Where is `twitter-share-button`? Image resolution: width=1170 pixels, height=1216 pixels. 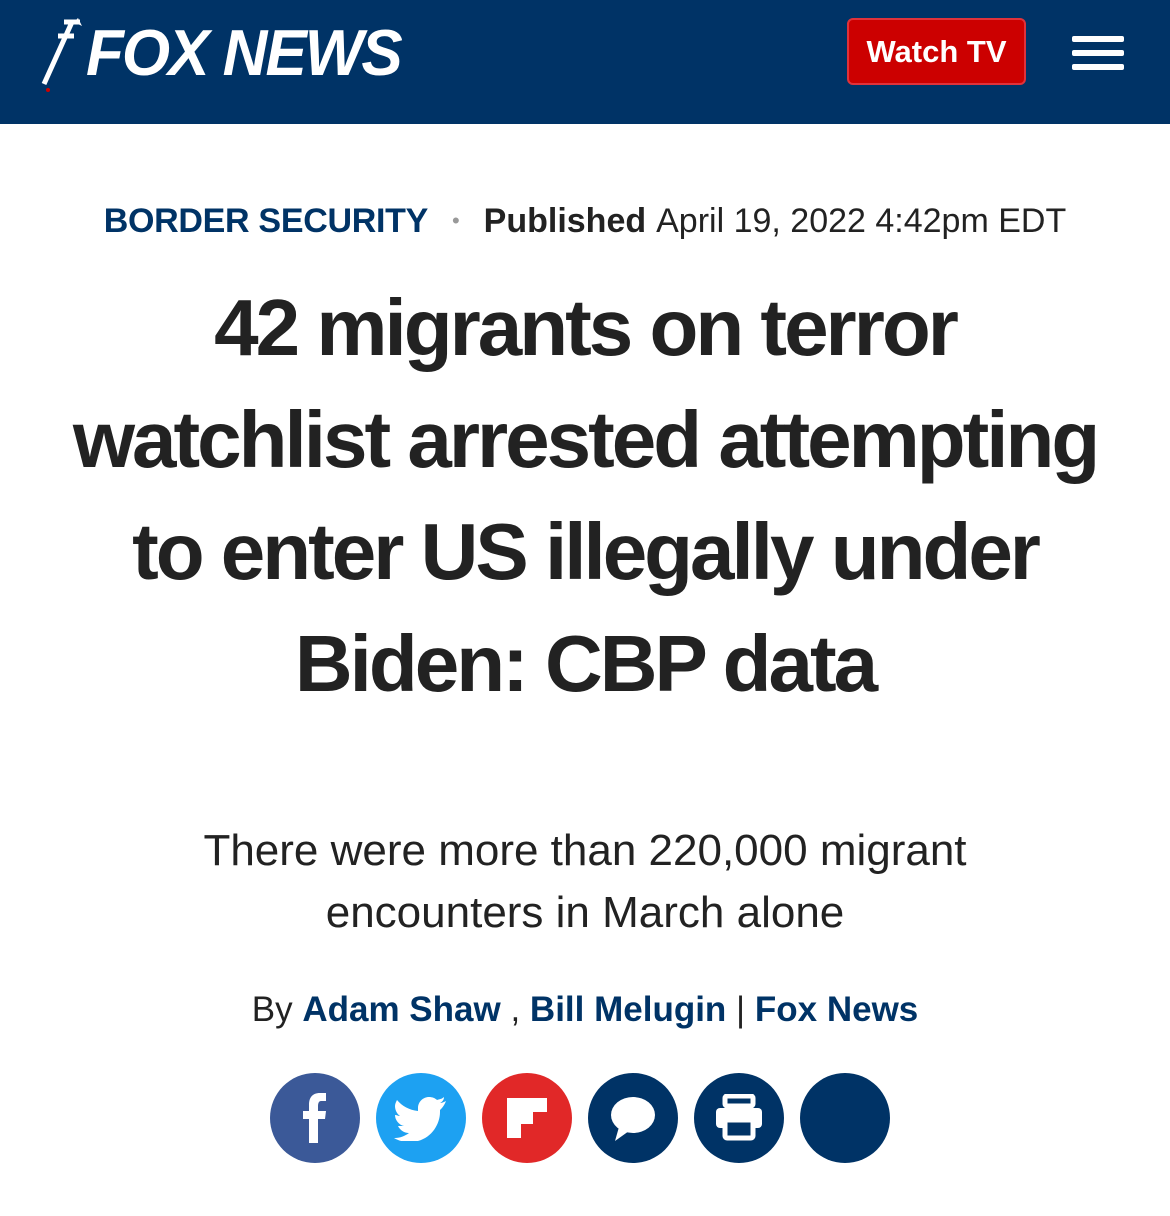 twitter-share-button is located at coordinates (421, 1118).